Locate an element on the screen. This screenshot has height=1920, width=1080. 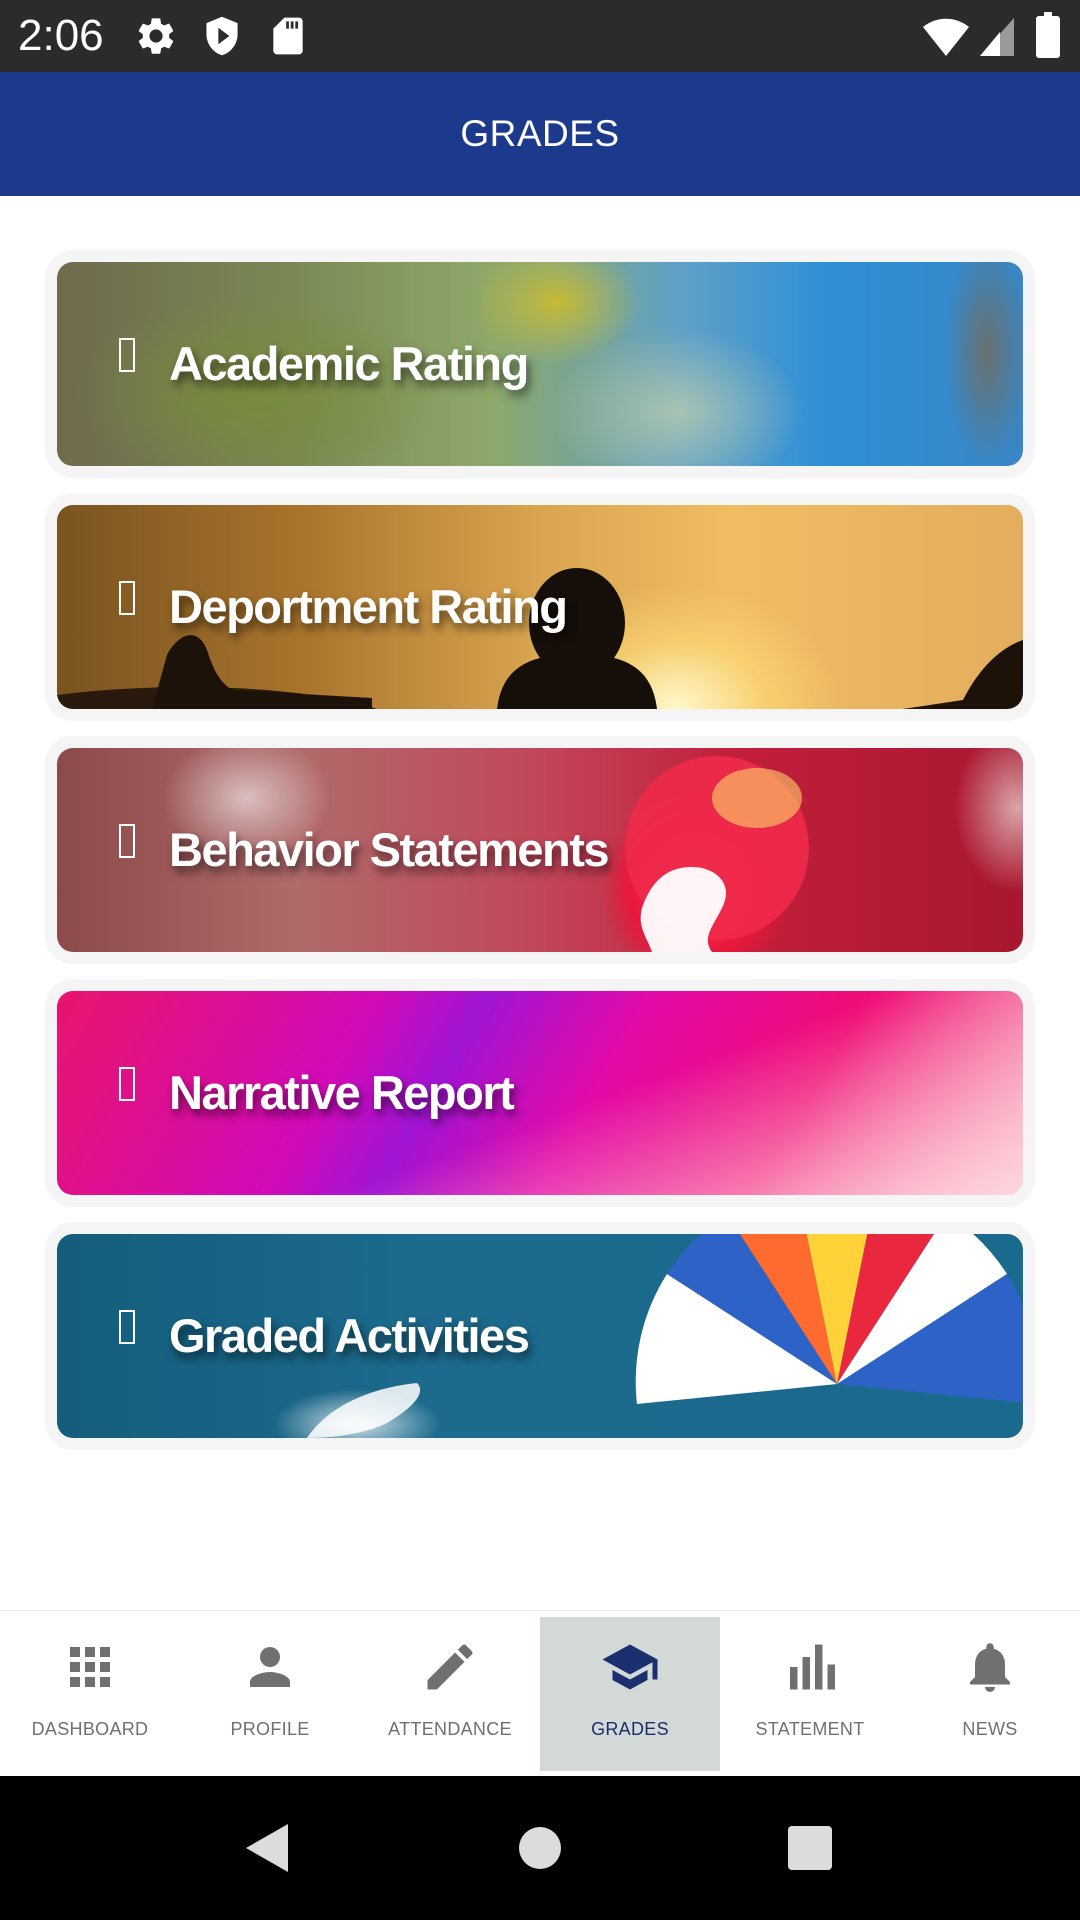
nav-label: ATTENDANCE is located at coordinates (450, 1729).